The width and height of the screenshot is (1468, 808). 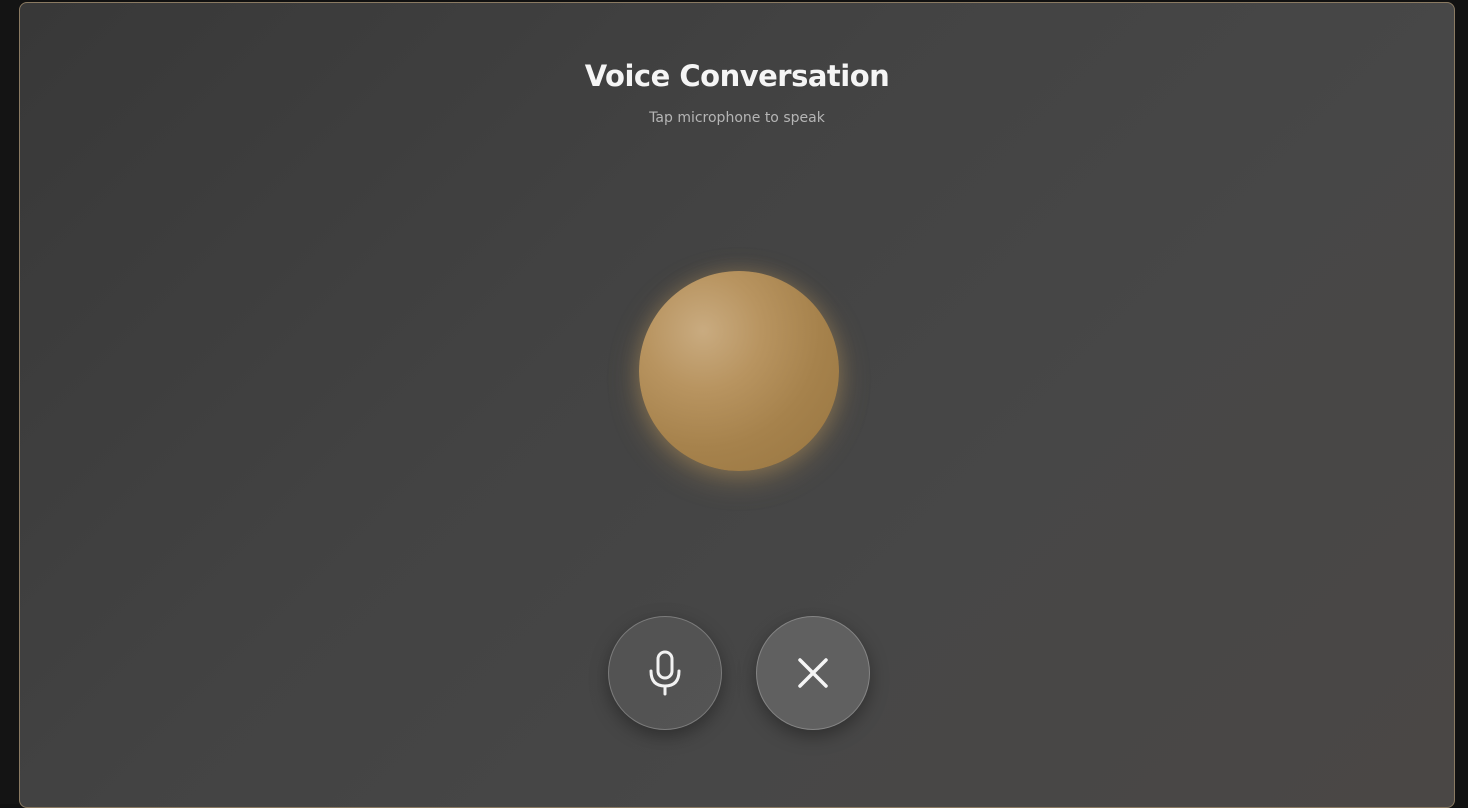 What do you see at coordinates (739, 371) in the screenshot?
I see `voice-activity-orb` at bounding box center [739, 371].